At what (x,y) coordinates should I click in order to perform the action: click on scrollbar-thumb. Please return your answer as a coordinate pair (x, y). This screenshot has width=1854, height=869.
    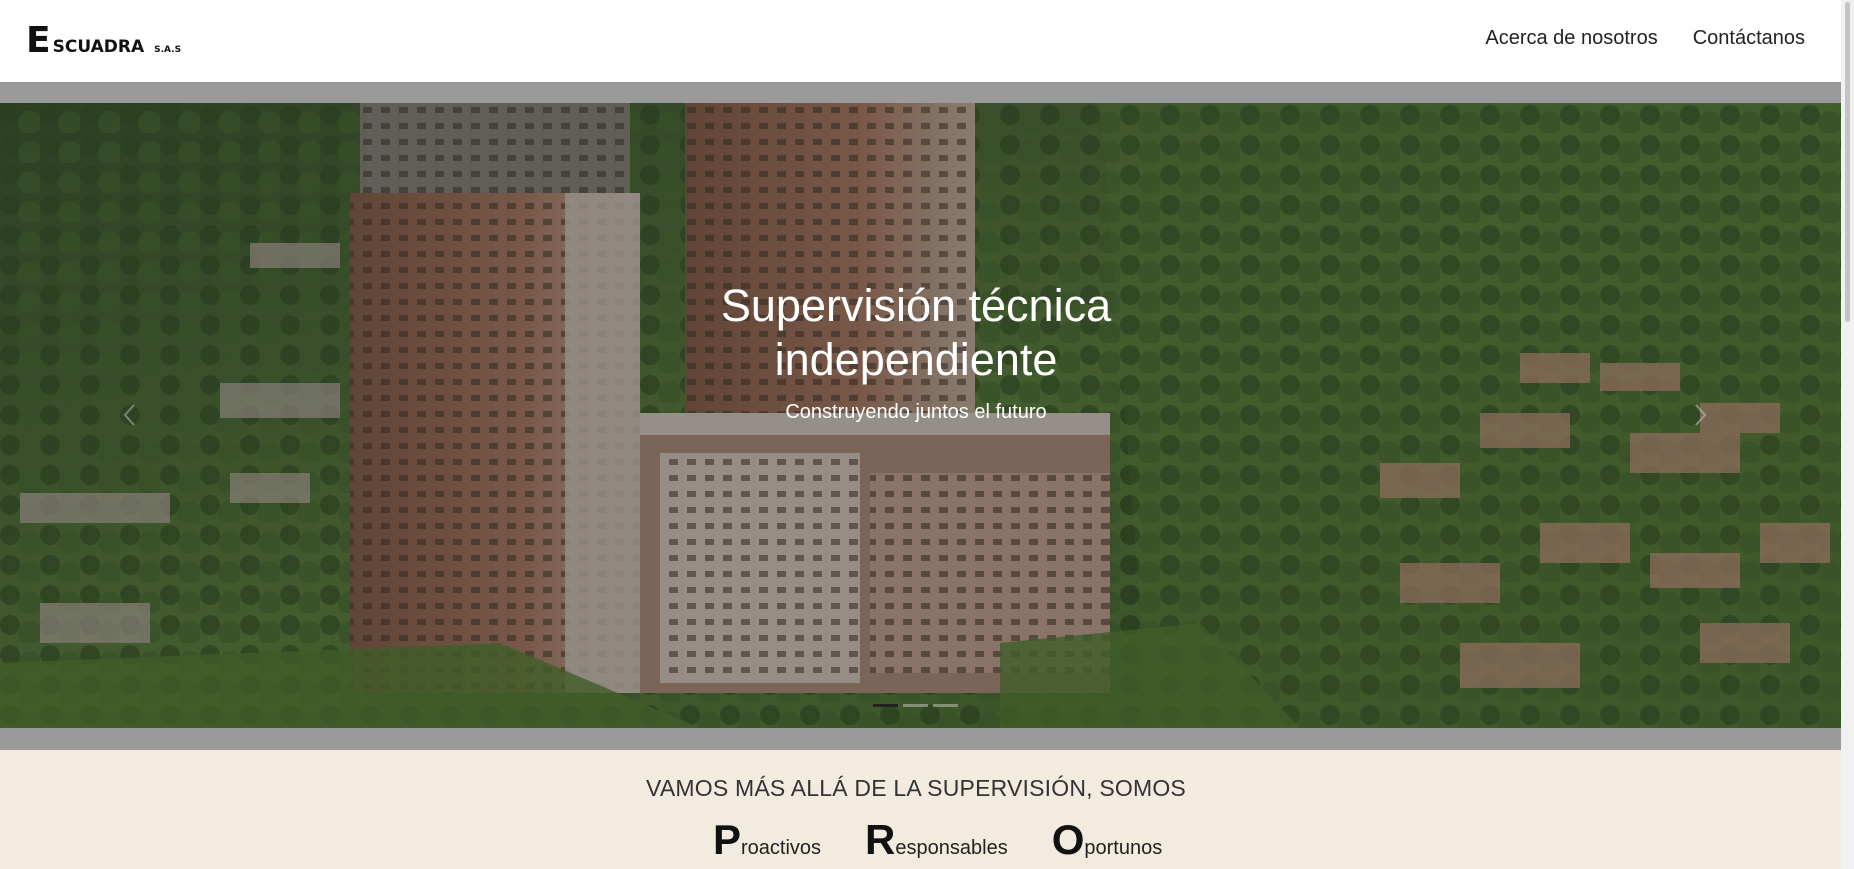
    Looking at the image, I should click on (1847, 162).